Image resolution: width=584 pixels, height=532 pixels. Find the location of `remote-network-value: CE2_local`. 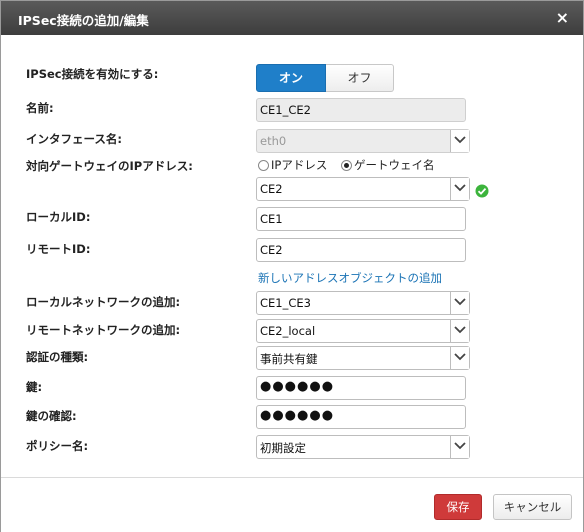

remote-network-value: CE2_local is located at coordinates (288, 331).